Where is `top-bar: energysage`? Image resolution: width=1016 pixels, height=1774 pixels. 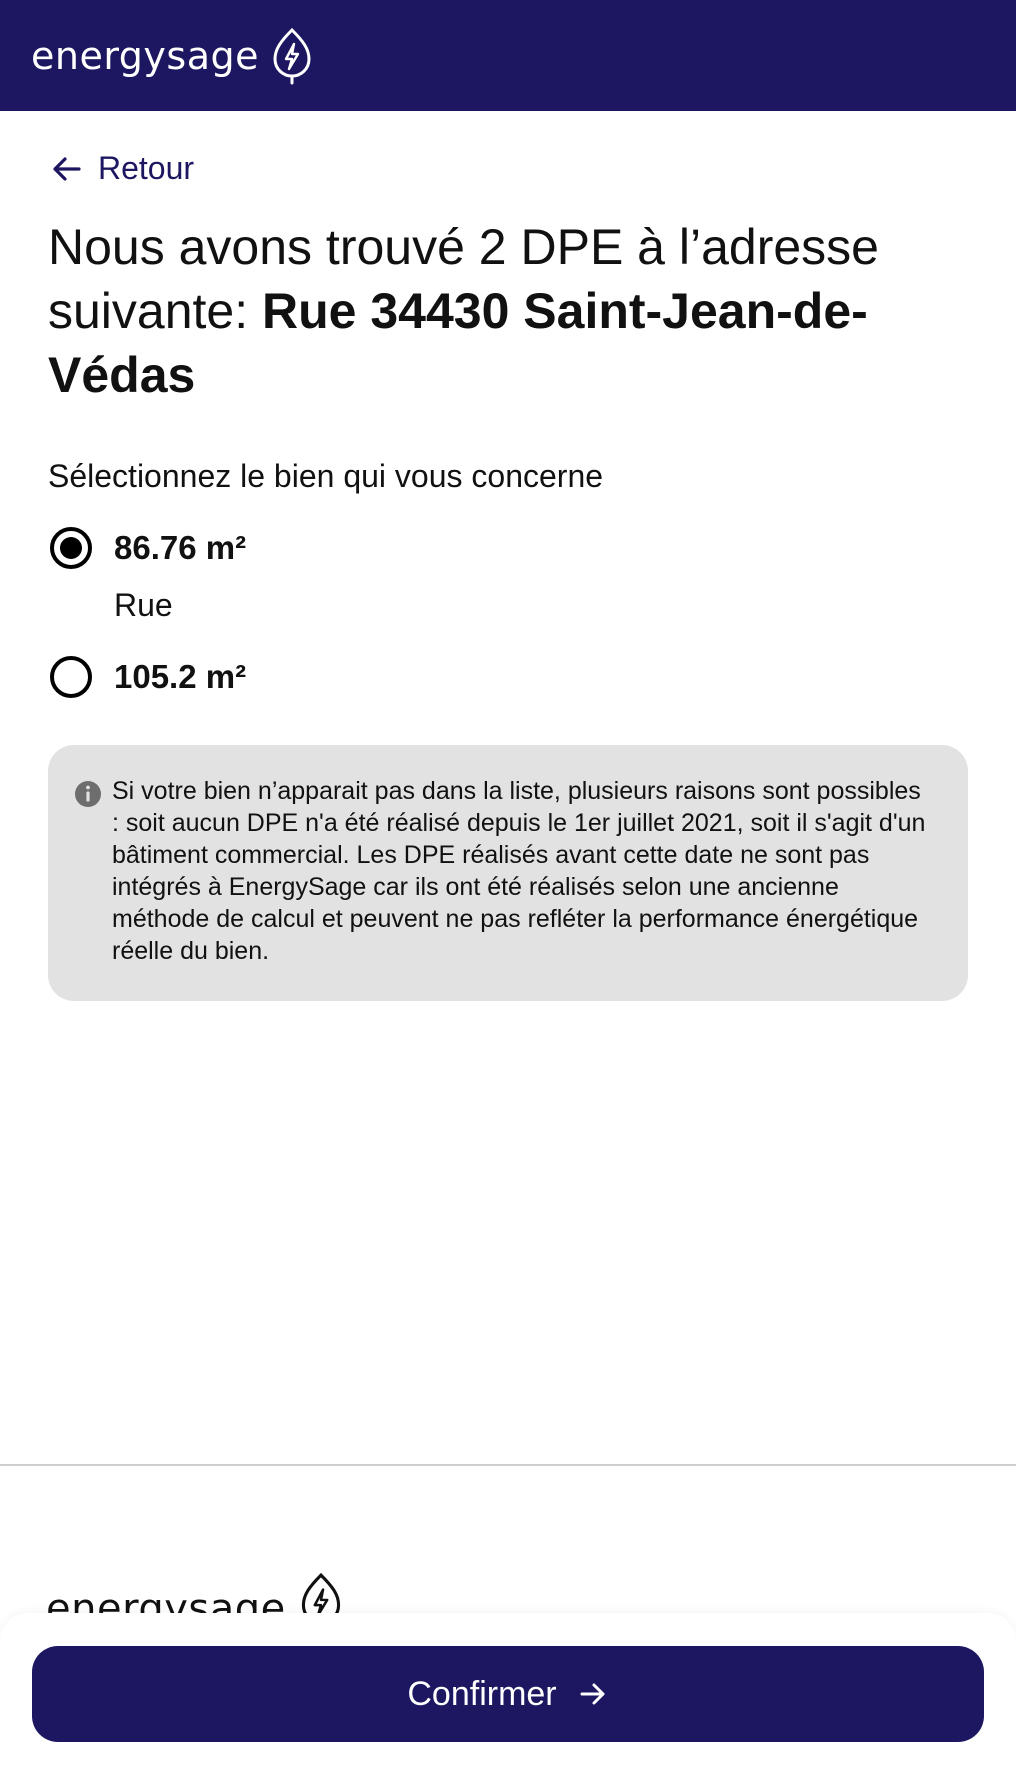 top-bar: energysage is located at coordinates (508, 55).